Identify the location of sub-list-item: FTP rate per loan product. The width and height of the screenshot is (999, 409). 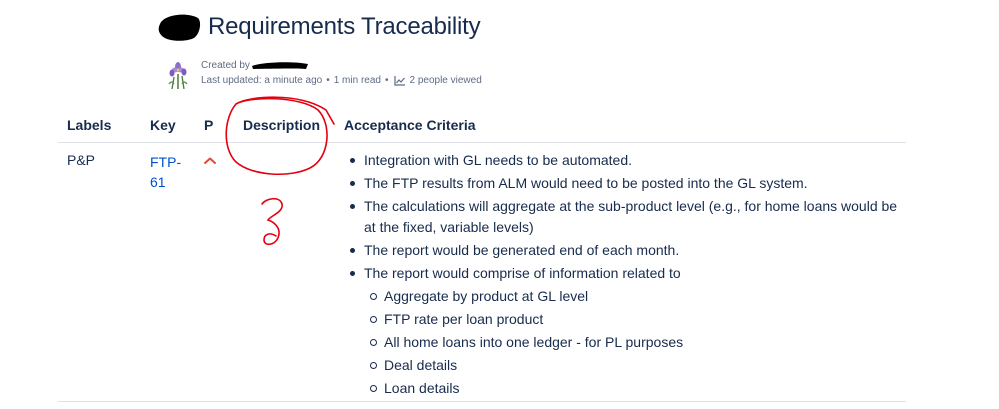
(637, 319).